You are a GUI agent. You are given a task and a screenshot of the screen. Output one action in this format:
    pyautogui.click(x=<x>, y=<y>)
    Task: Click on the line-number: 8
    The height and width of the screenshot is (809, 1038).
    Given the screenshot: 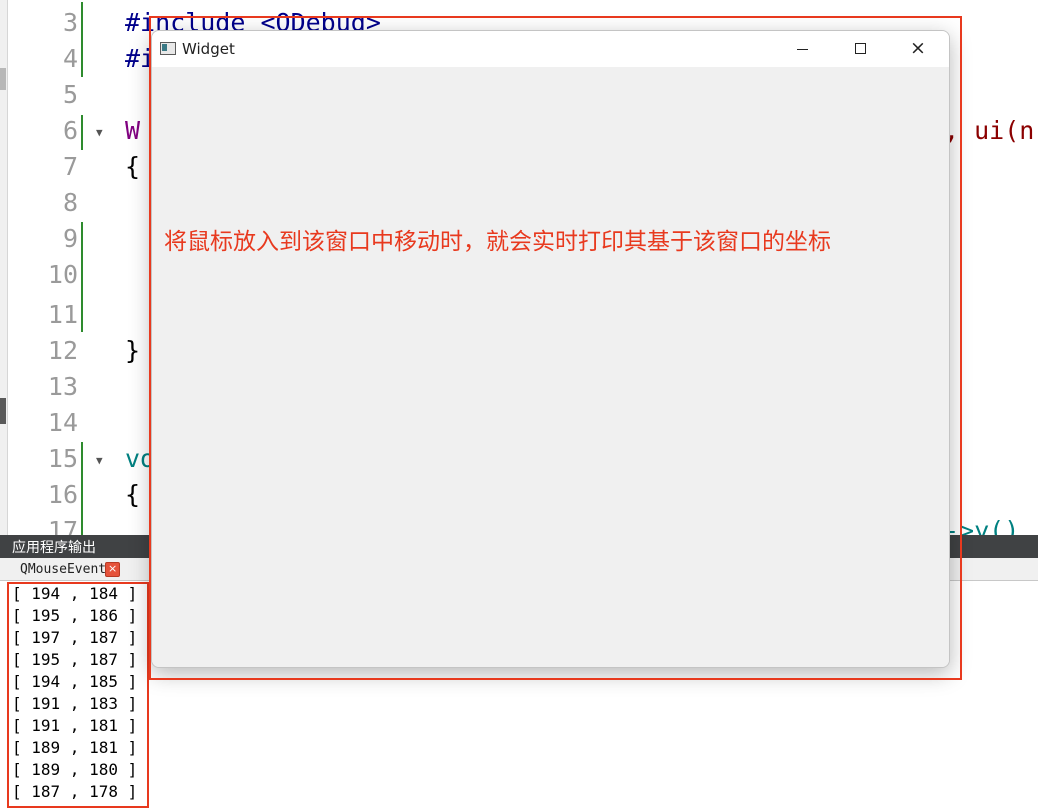 What is the action you would take?
    pyautogui.click(x=70, y=202)
    